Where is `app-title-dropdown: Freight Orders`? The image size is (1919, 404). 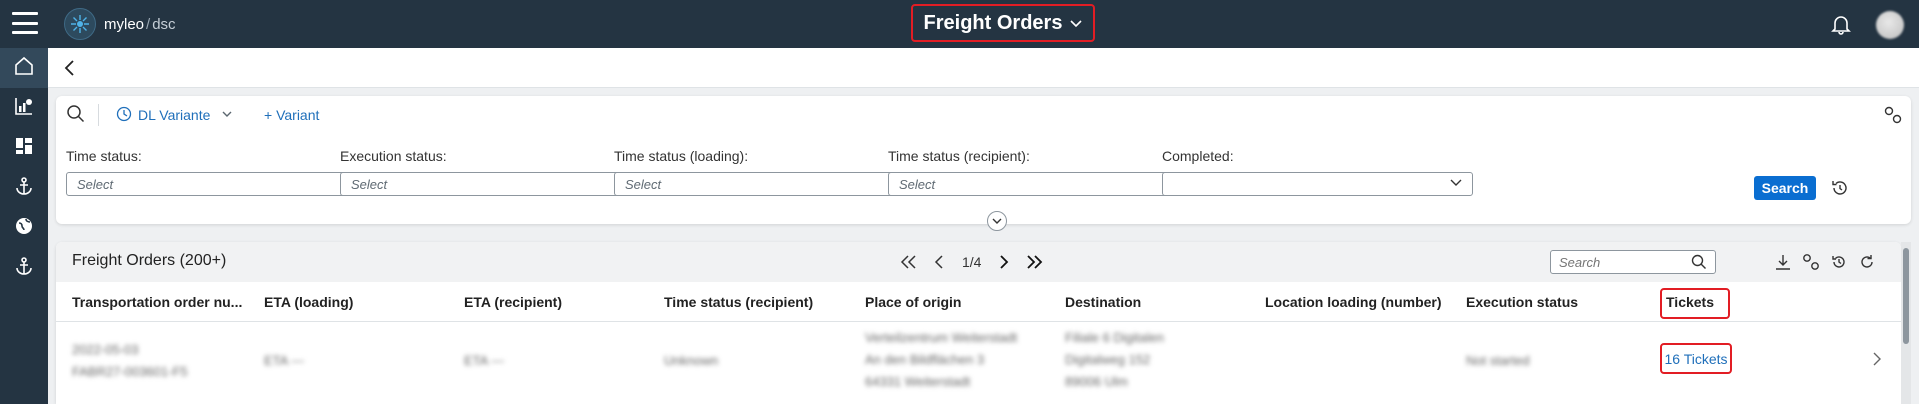
app-title-dropdown: Freight Orders is located at coordinates (1003, 23).